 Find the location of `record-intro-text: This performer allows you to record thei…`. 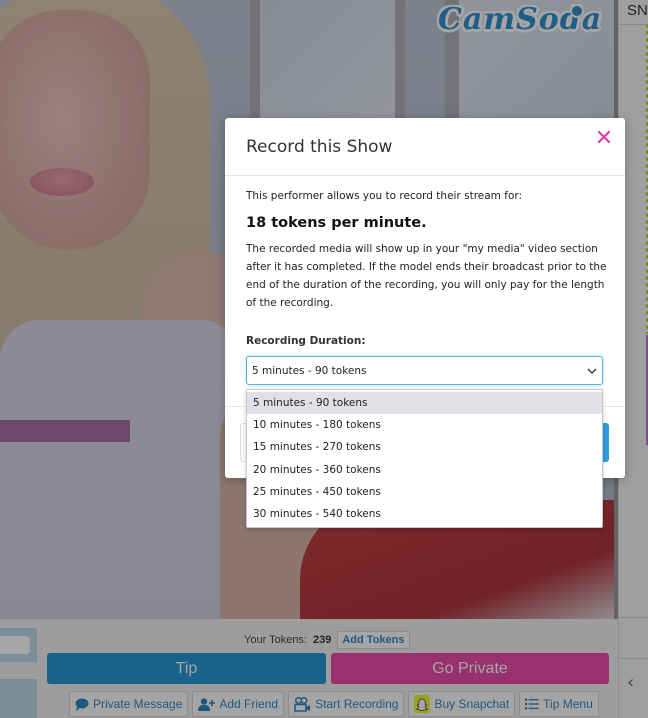

record-intro-text: This performer allows you to record thei… is located at coordinates (384, 196).